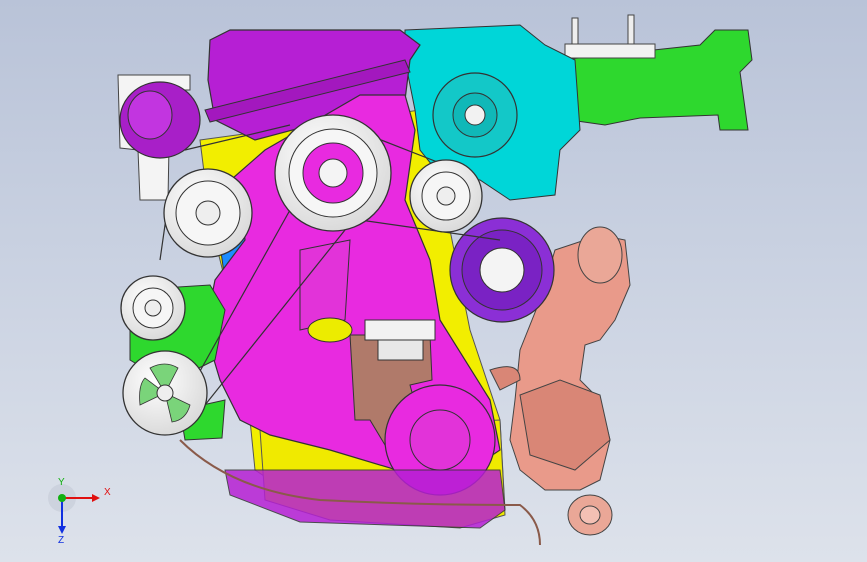  What do you see at coordinates (62, 498) in the screenshot?
I see `y-axis-dot` at bounding box center [62, 498].